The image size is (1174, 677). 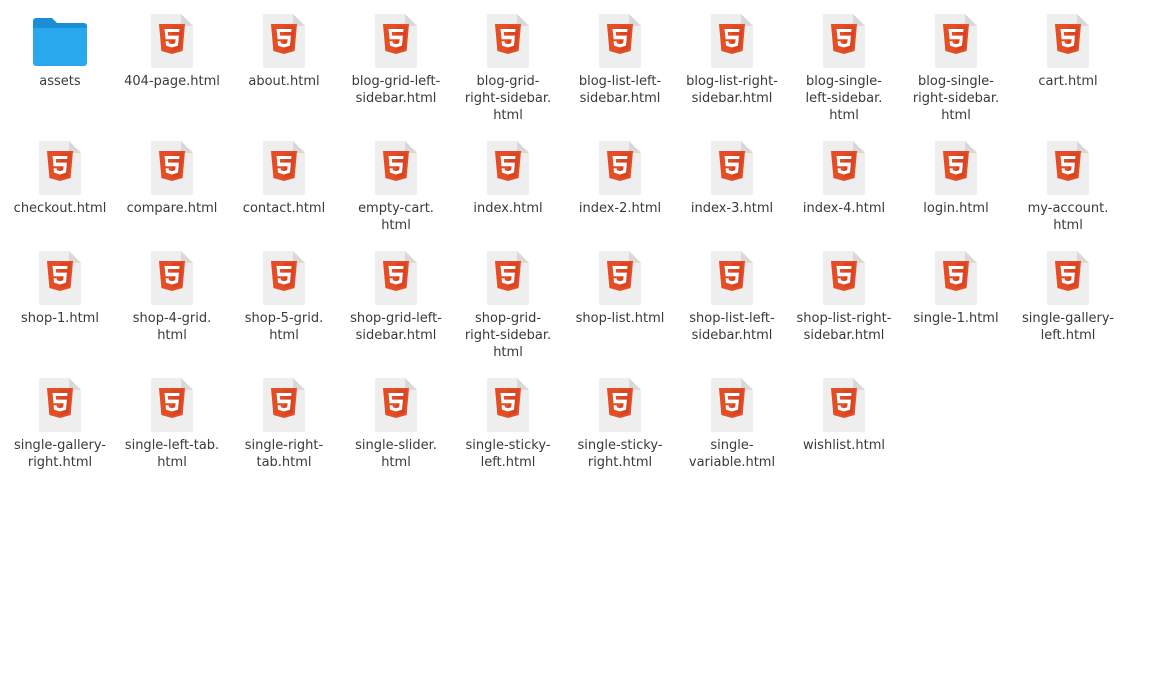 What do you see at coordinates (732, 53) in the screenshot?
I see `file-item: blog-list-right-sidebar.html` at bounding box center [732, 53].